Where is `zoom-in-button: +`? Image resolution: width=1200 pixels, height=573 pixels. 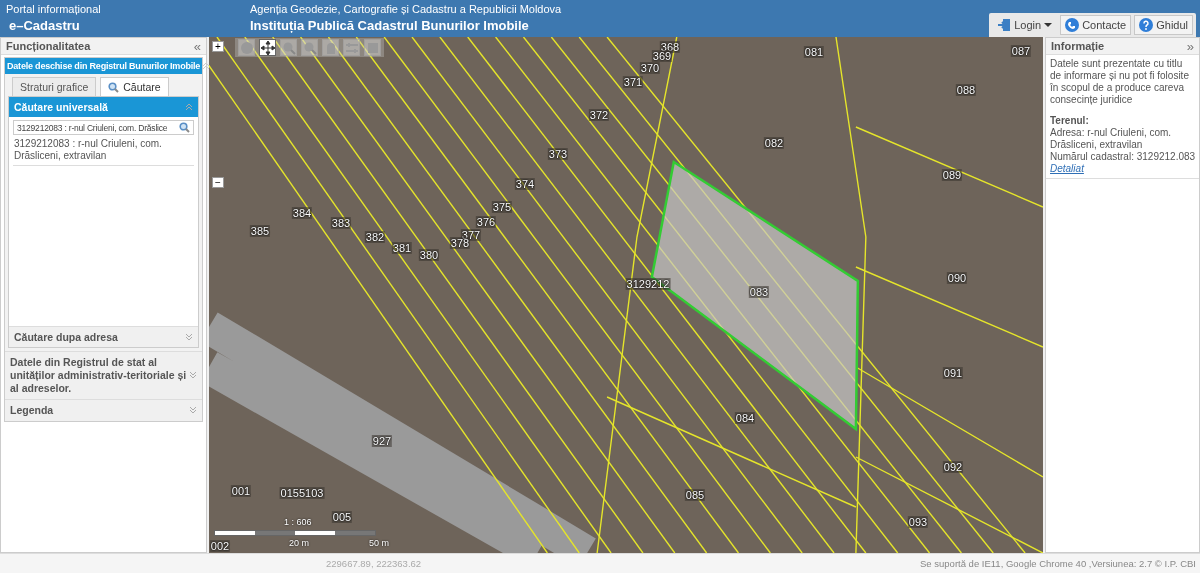
zoom-in-button: + is located at coordinates (218, 46).